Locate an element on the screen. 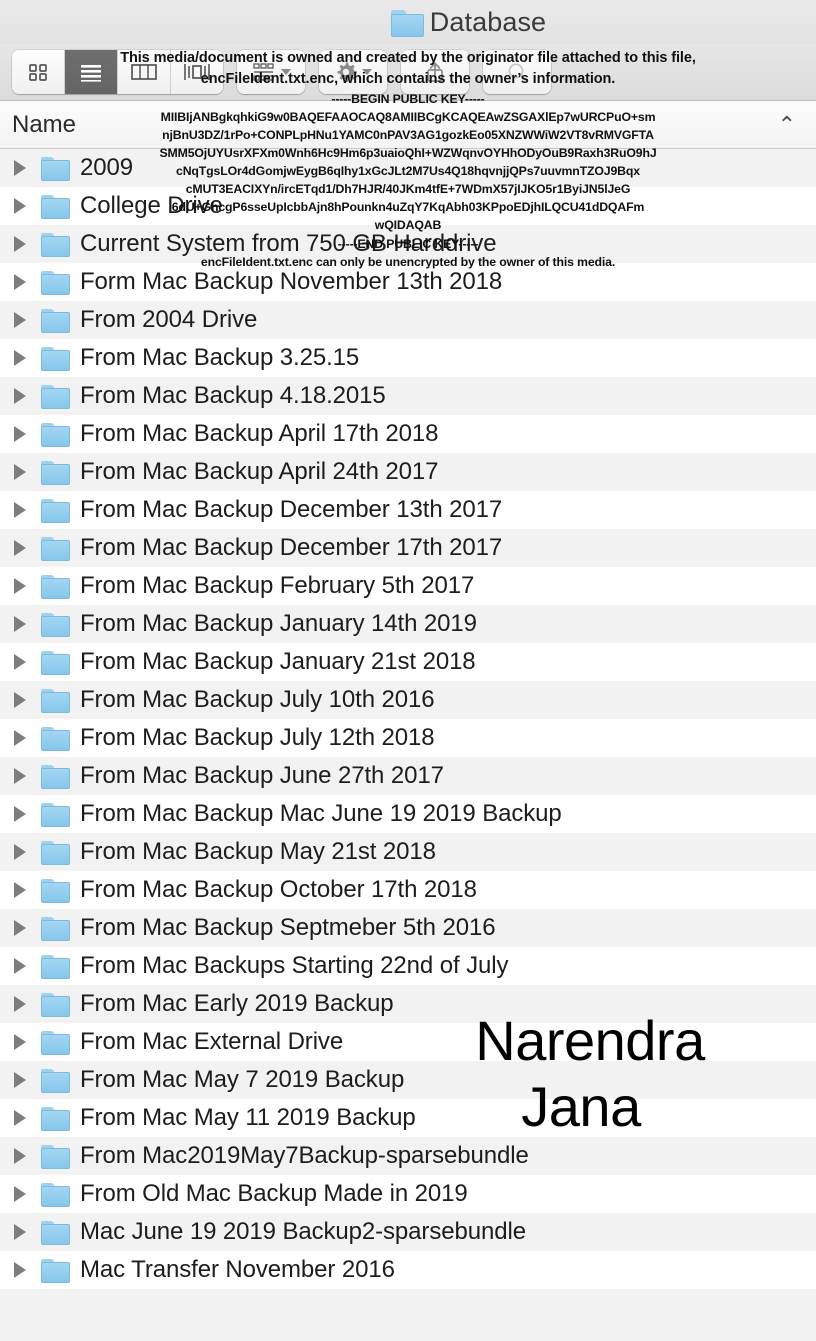 The height and width of the screenshot is (1341, 816). table-row: Form Mac Backup November 13th 2018 is located at coordinates (408, 282).